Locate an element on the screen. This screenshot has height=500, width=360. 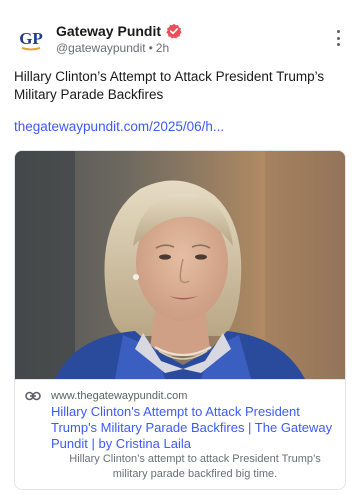
author-name: Gateway Pundit is located at coordinates (108, 31).